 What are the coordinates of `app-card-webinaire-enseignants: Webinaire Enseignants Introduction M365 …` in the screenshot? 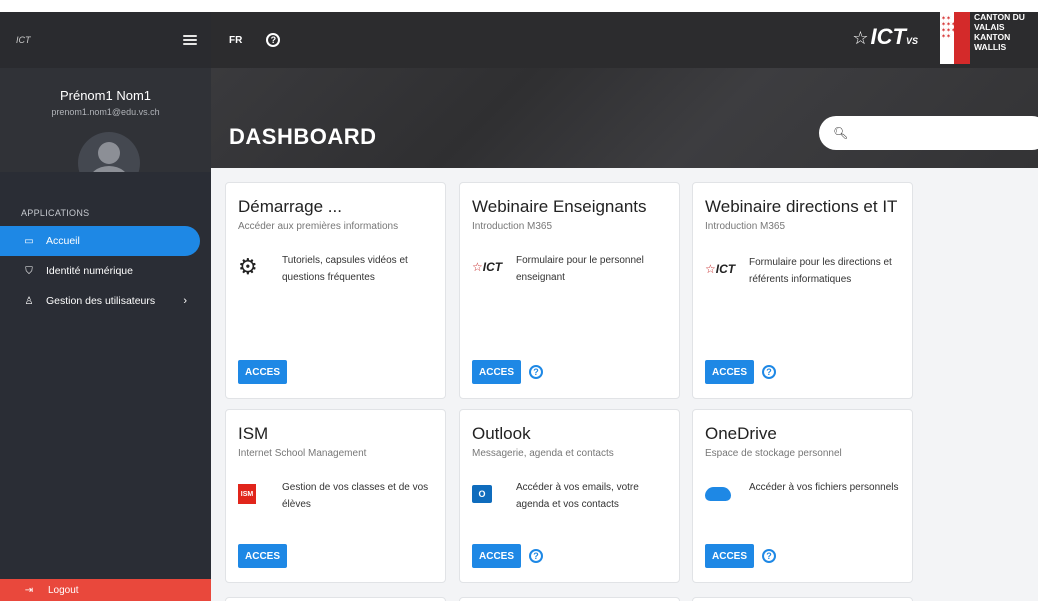 It's located at (569, 290).